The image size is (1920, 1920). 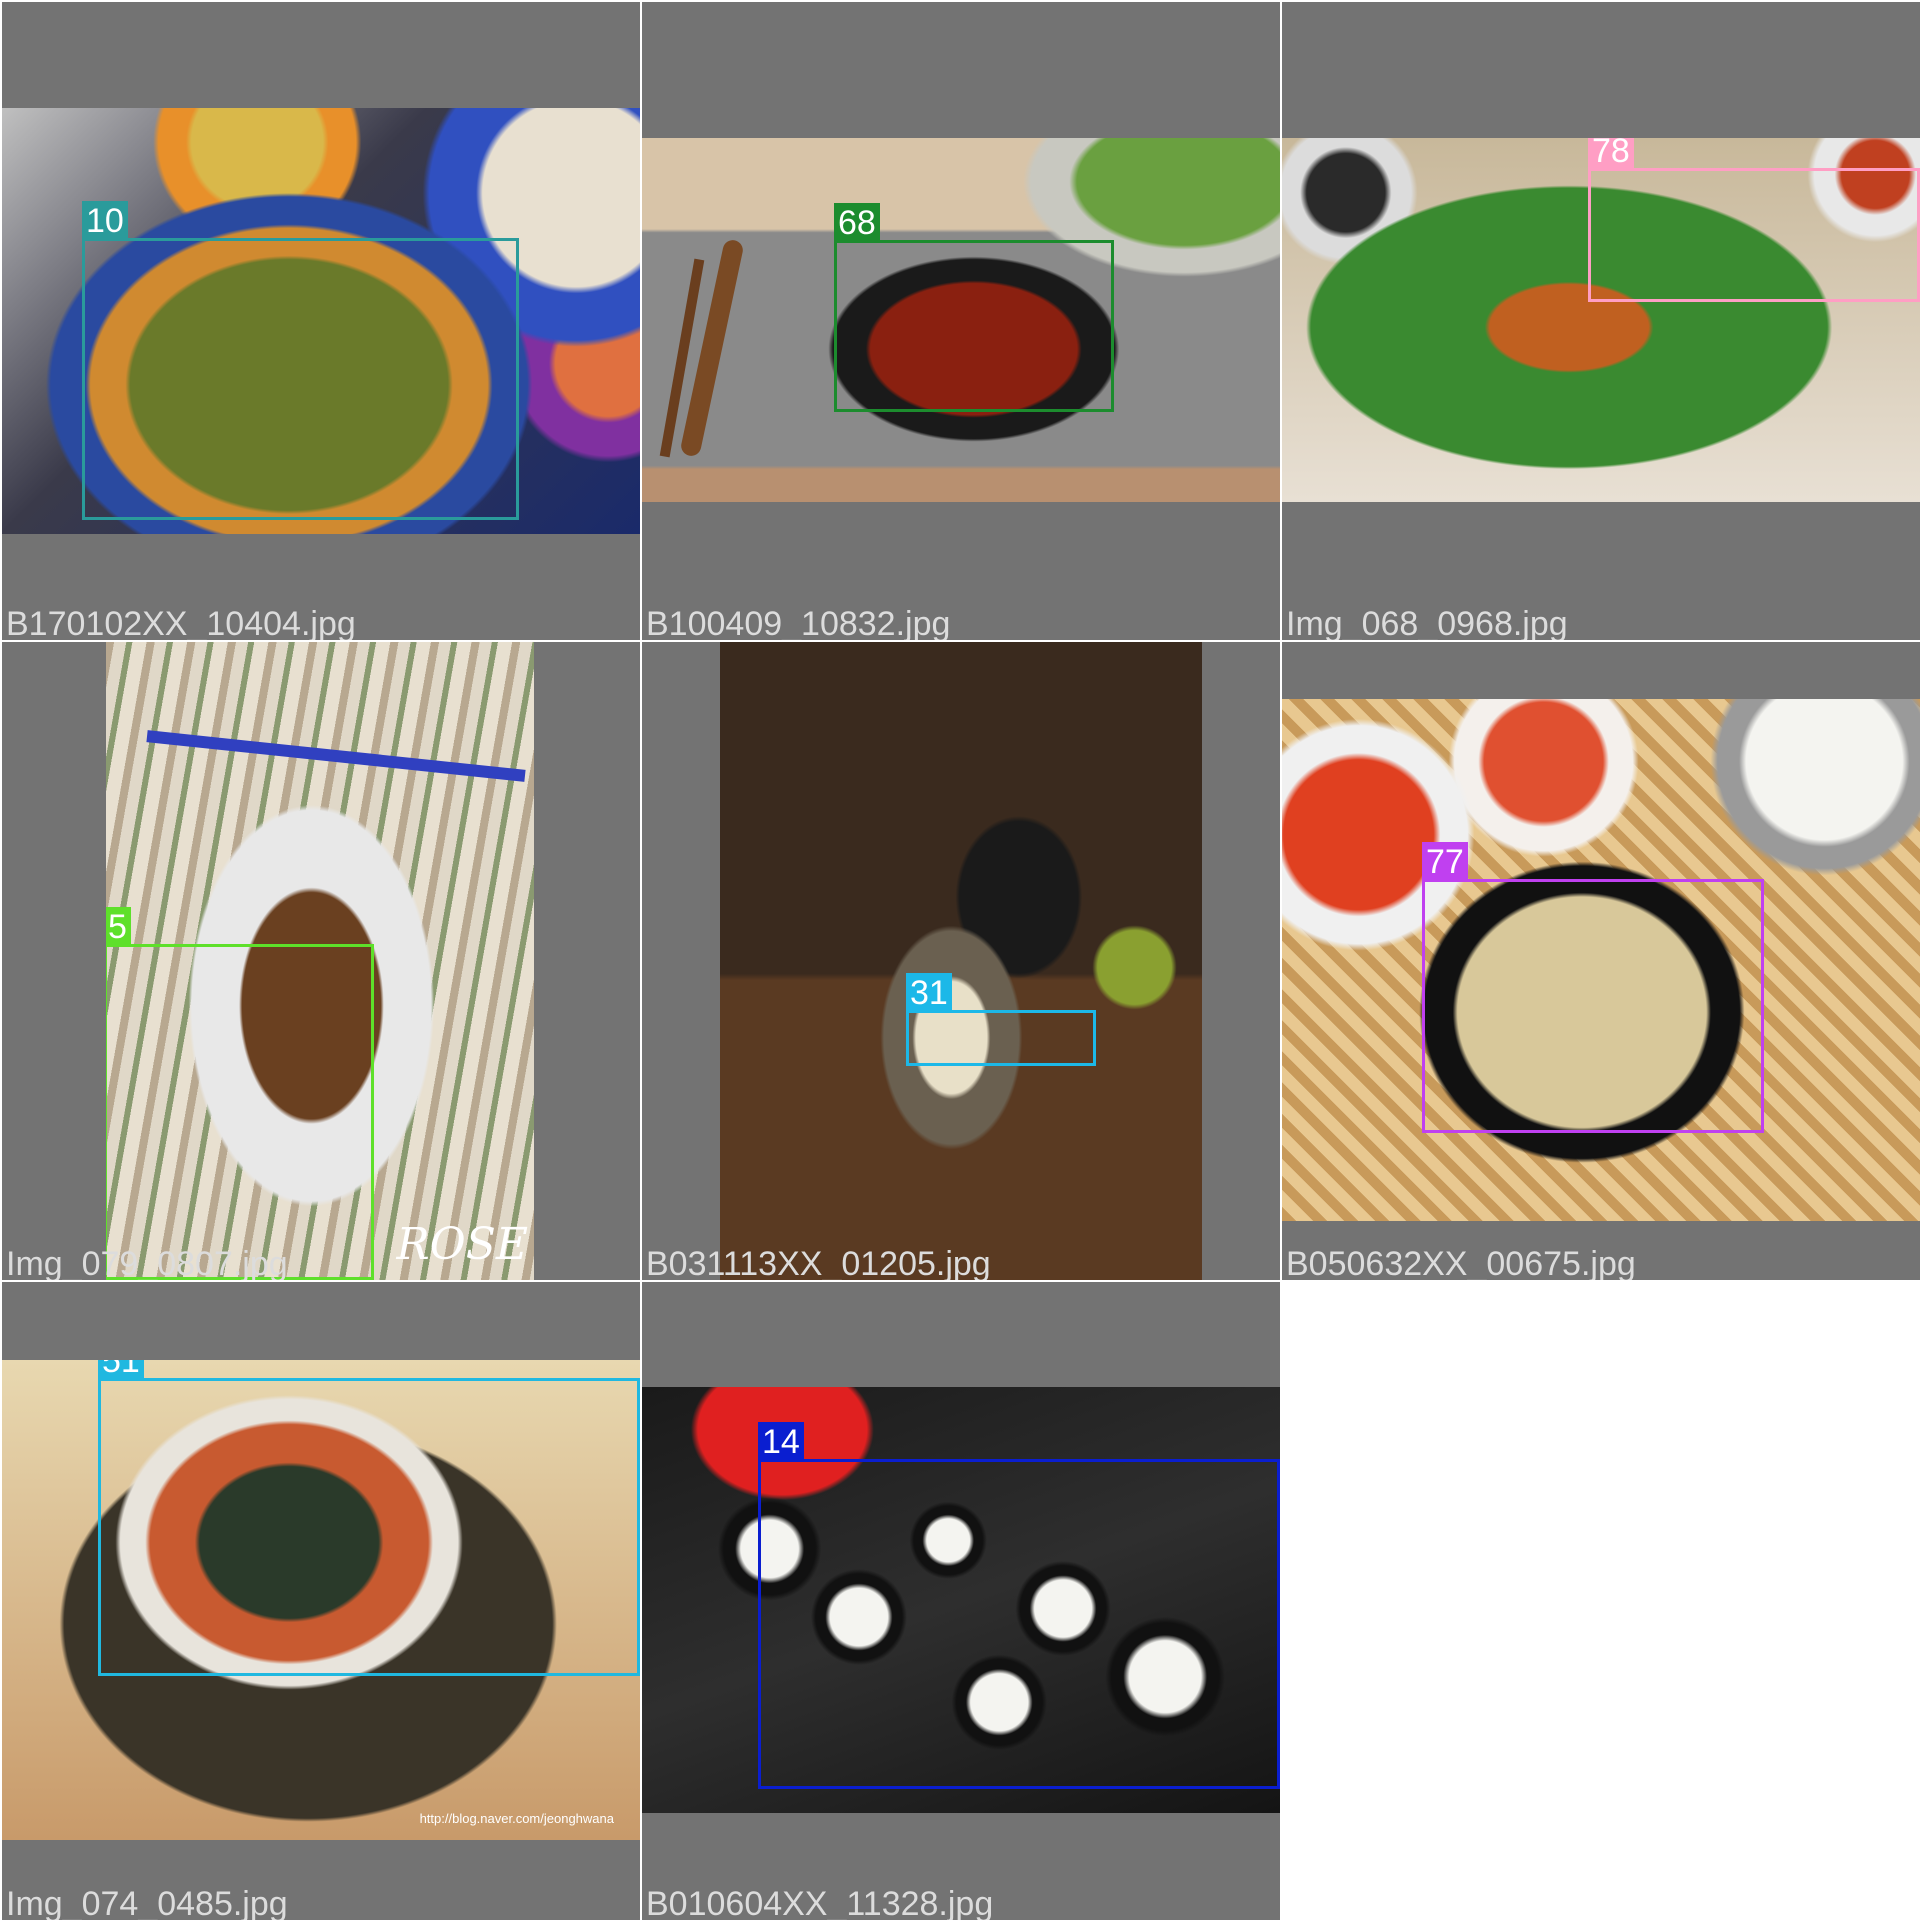 What do you see at coordinates (369, 1518) in the screenshot?
I see `detection-box: 51` at bounding box center [369, 1518].